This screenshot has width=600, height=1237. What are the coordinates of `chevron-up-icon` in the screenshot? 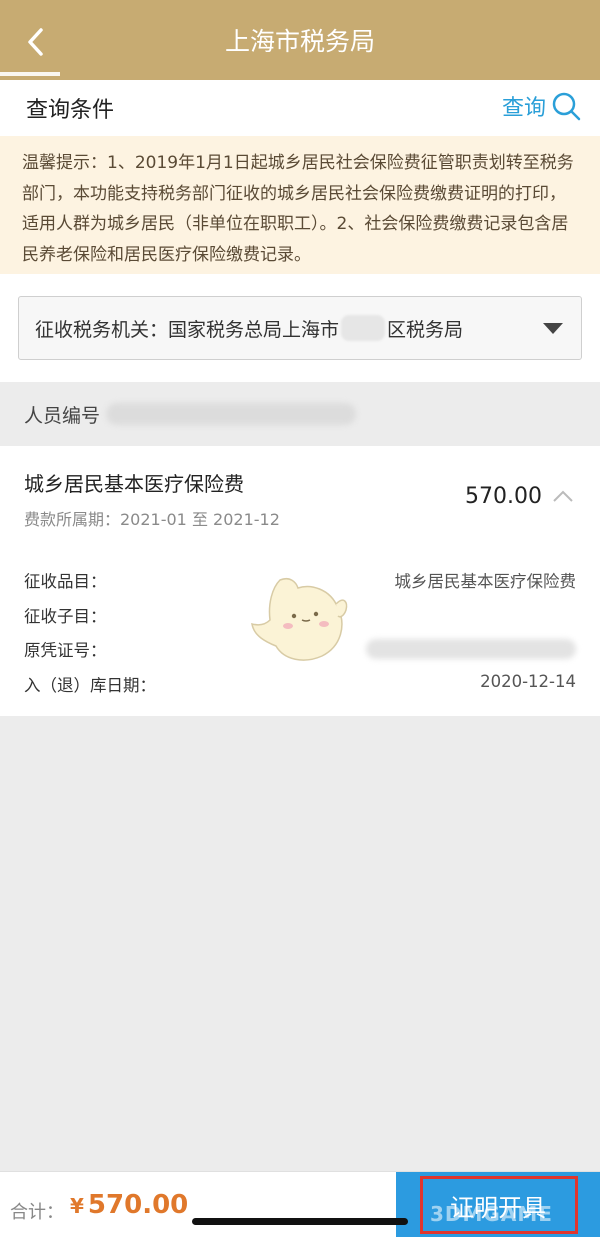 It's located at (563, 496).